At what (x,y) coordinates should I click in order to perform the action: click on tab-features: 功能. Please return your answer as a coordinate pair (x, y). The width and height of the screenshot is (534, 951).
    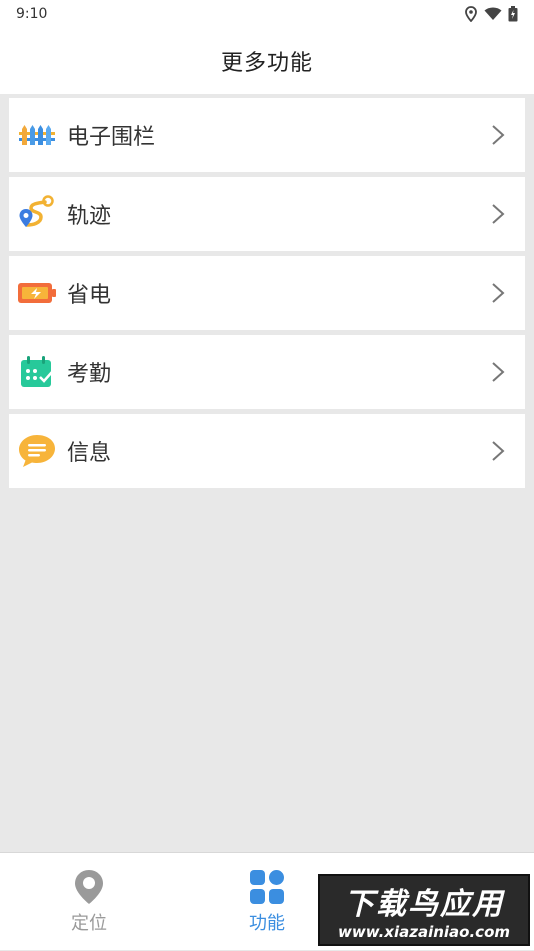
    Looking at the image, I should click on (267, 902).